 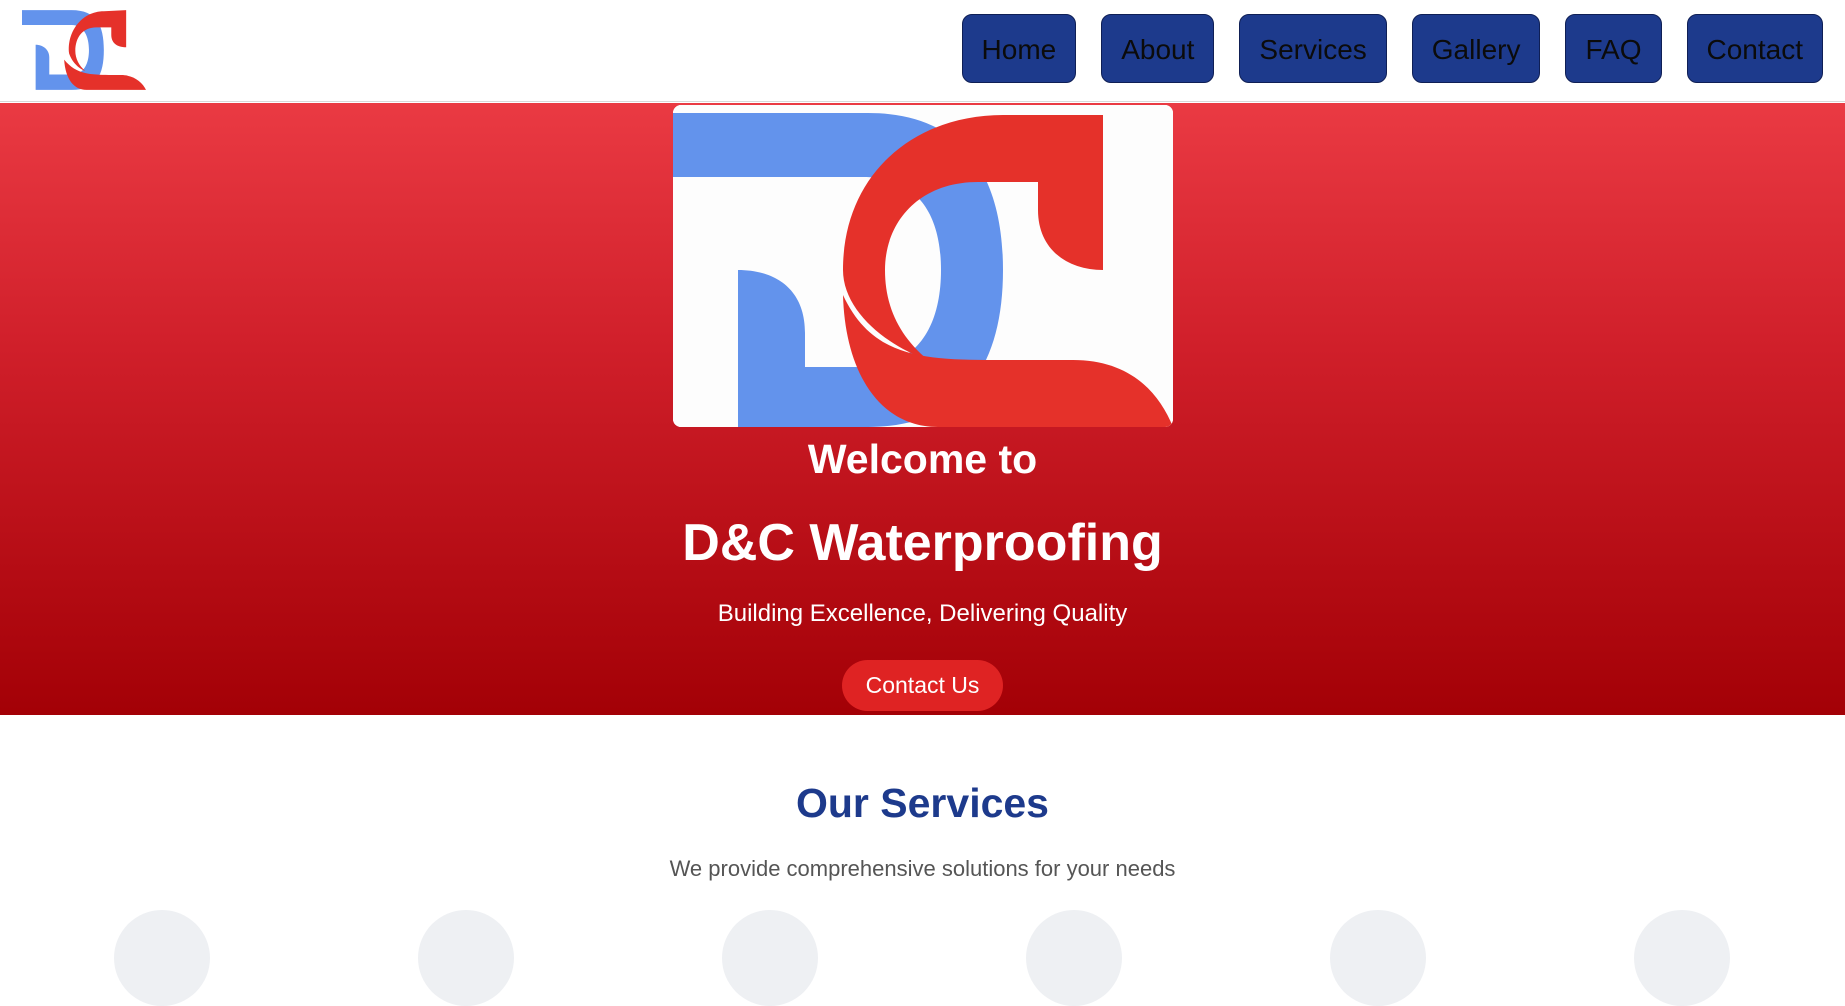 I want to click on nav-faq-button: FAQ, so click(x=1613, y=48).